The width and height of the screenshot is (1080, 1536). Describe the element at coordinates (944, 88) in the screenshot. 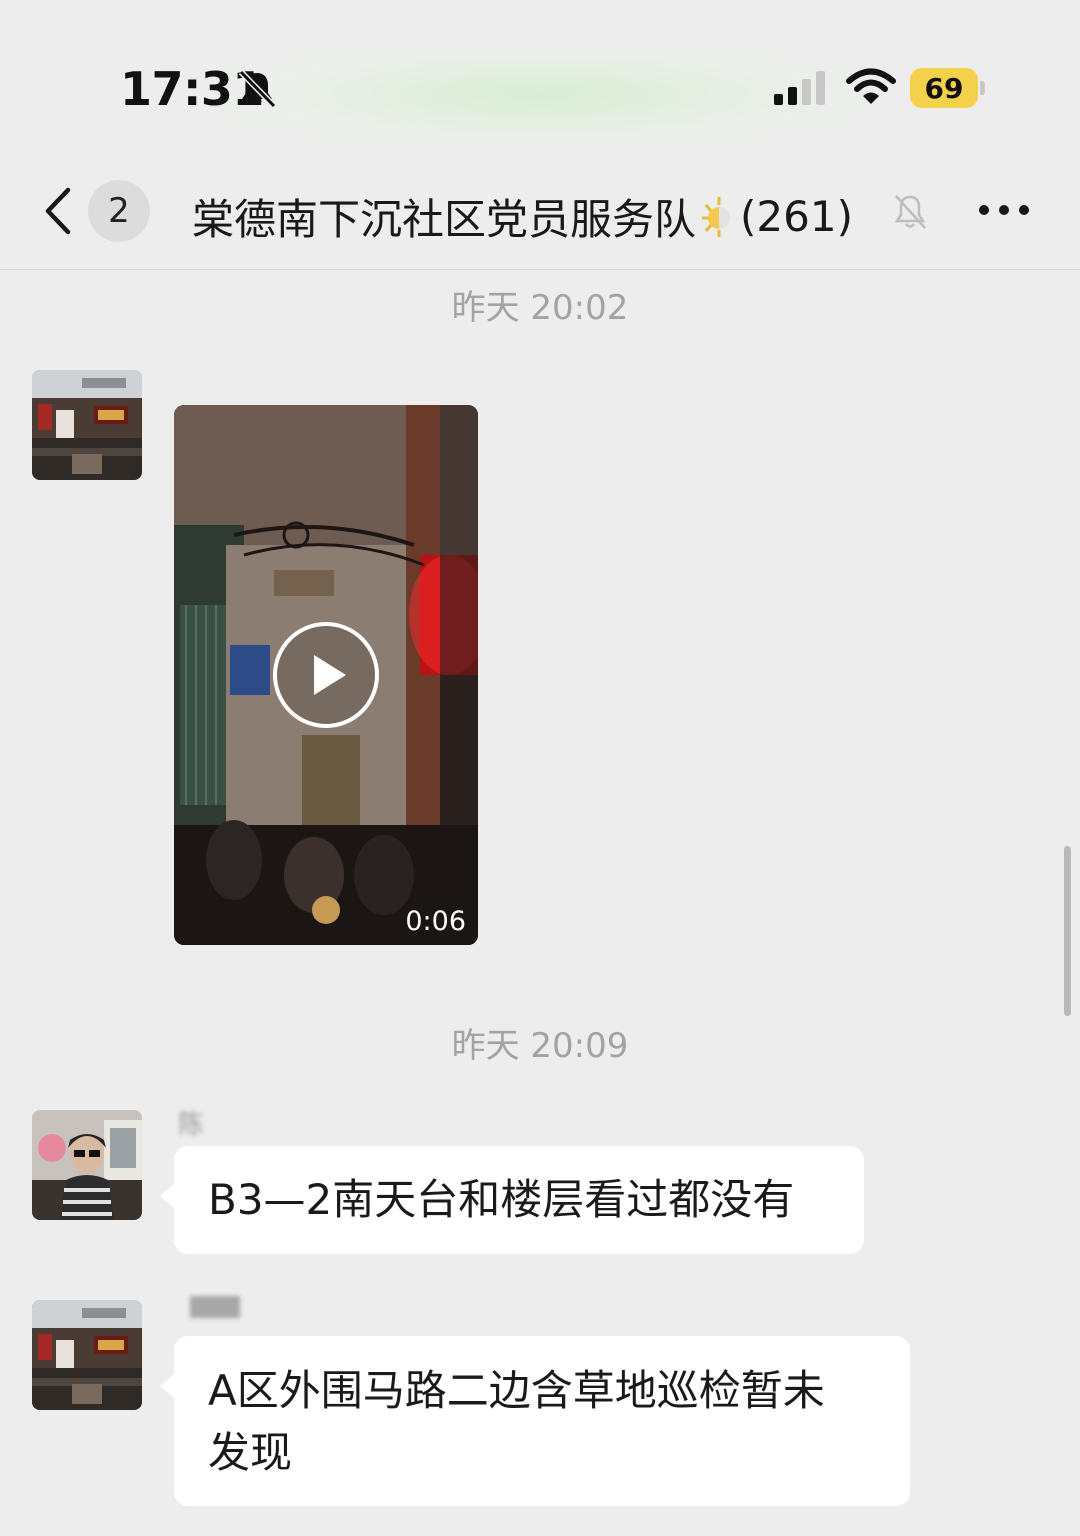

I see `battery-level: 69` at that location.